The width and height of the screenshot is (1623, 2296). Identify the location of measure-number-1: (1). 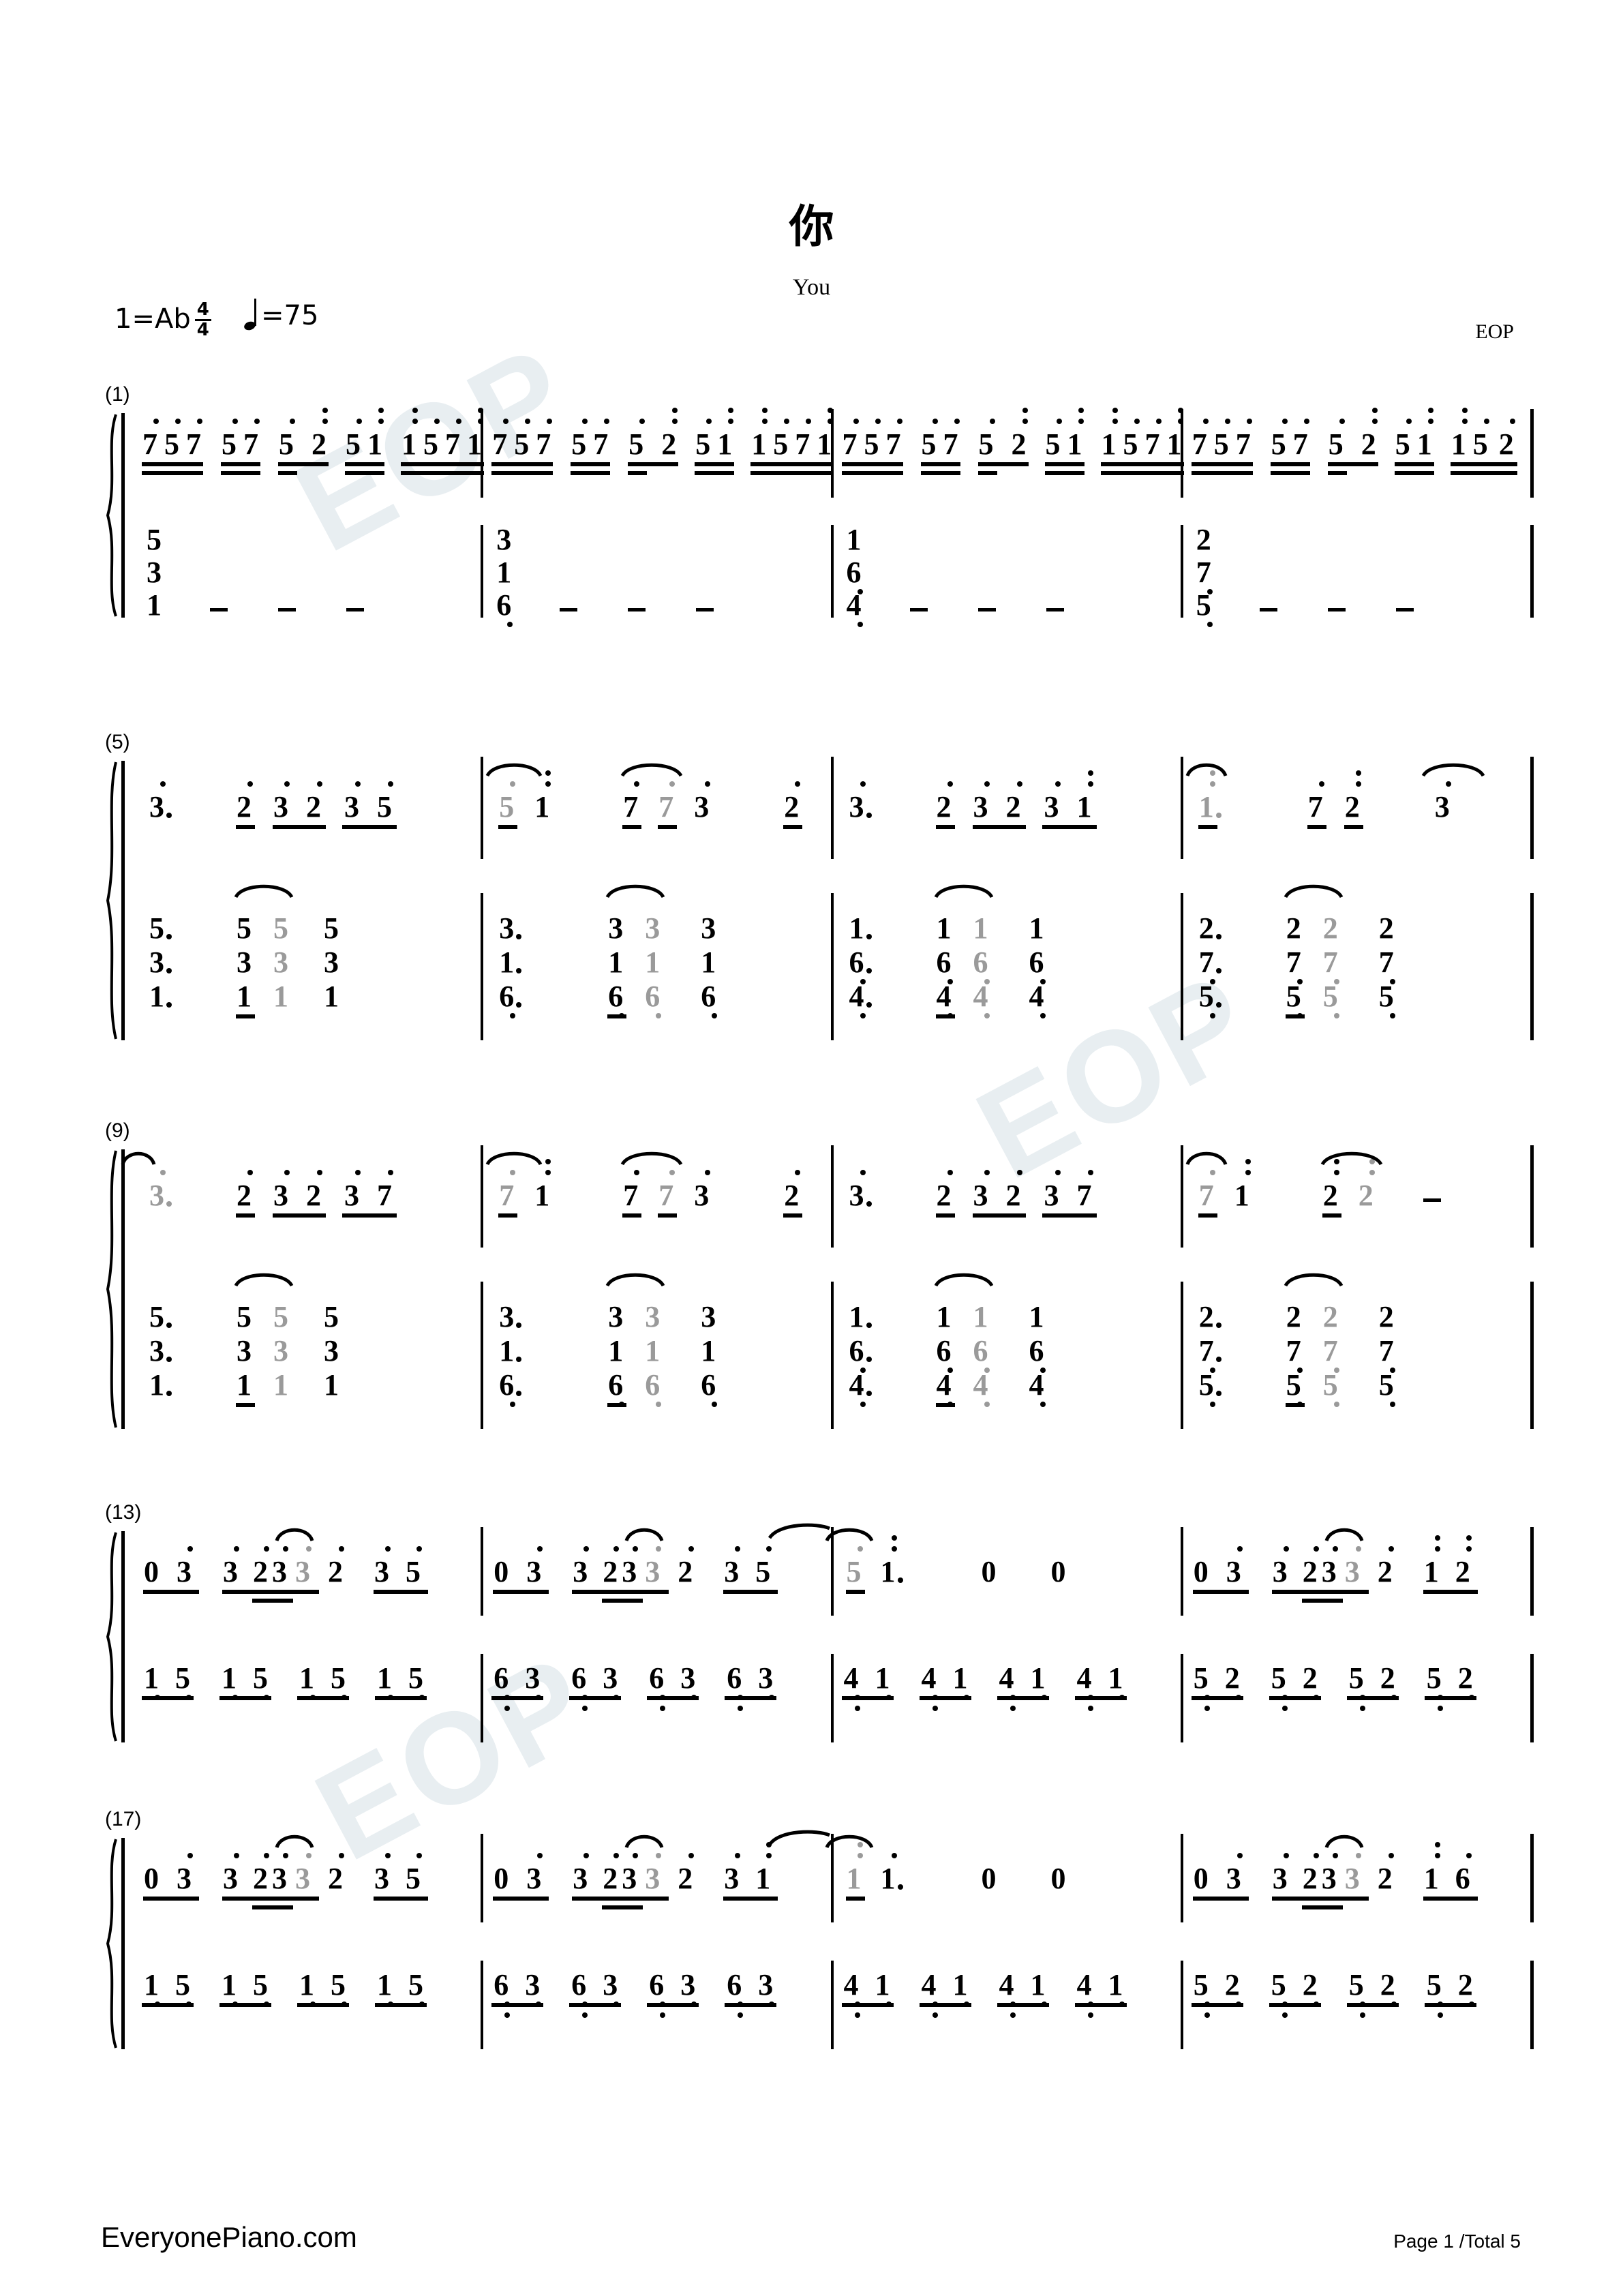
(117, 394).